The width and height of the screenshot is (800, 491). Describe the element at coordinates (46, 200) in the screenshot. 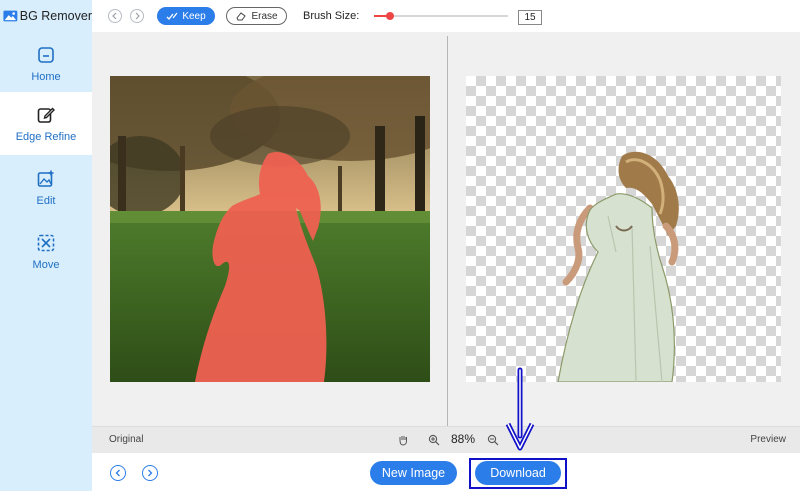

I see `sidebar-item-label: Edit` at that location.